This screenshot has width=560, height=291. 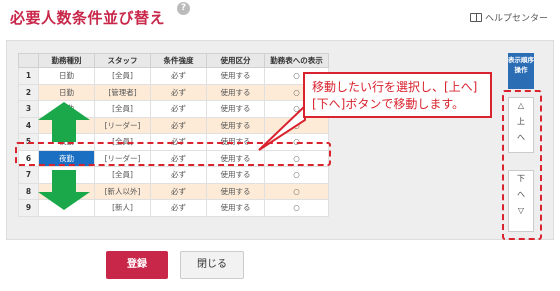 I want to click on col-header-no, so click(x=28, y=60).